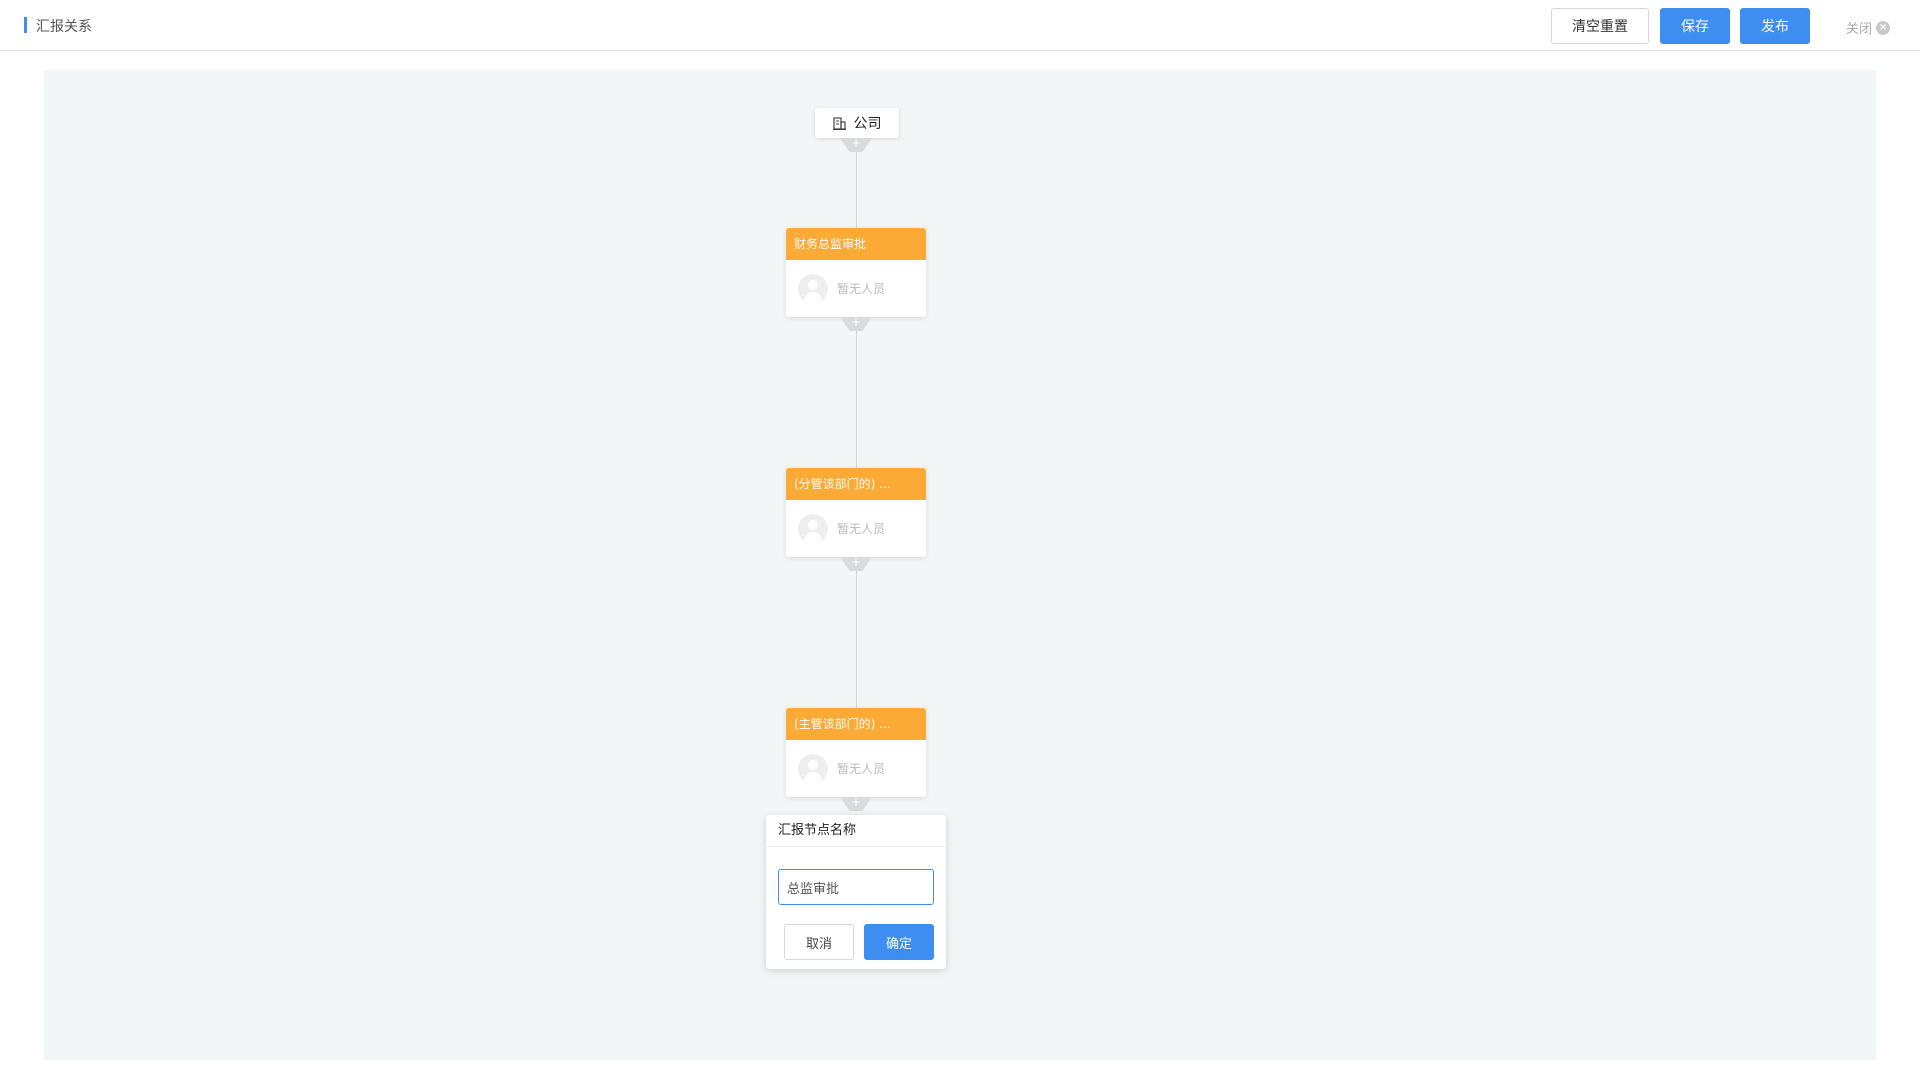 The image size is (1920, 1080). I want to click on confirm-button: 确定, so click(899, 942).